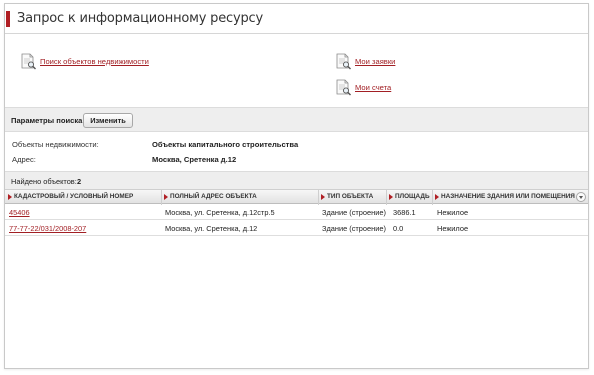  I want to click on column-header-full-address: ПОЛНЫЙ АДРЕС ОБЪЕКТА, so click(210, 196).